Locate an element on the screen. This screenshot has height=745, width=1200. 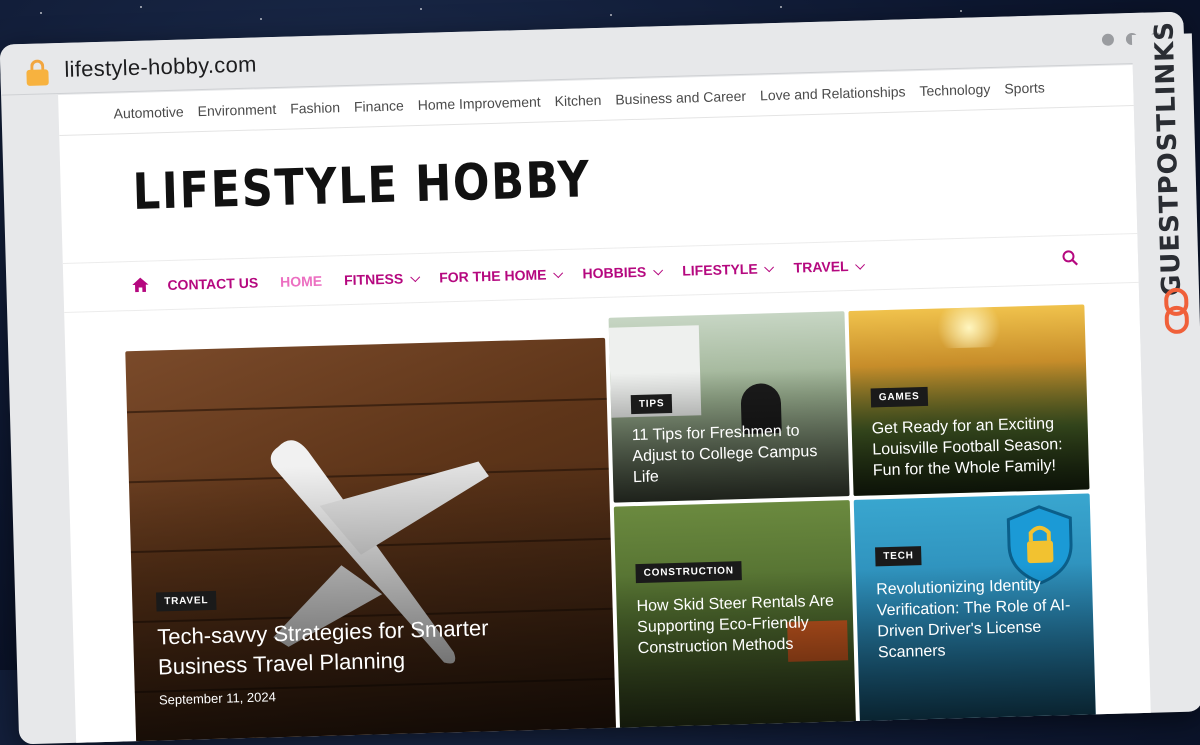
top-nav-item: Business and Career is located at coordinates (680, 98).